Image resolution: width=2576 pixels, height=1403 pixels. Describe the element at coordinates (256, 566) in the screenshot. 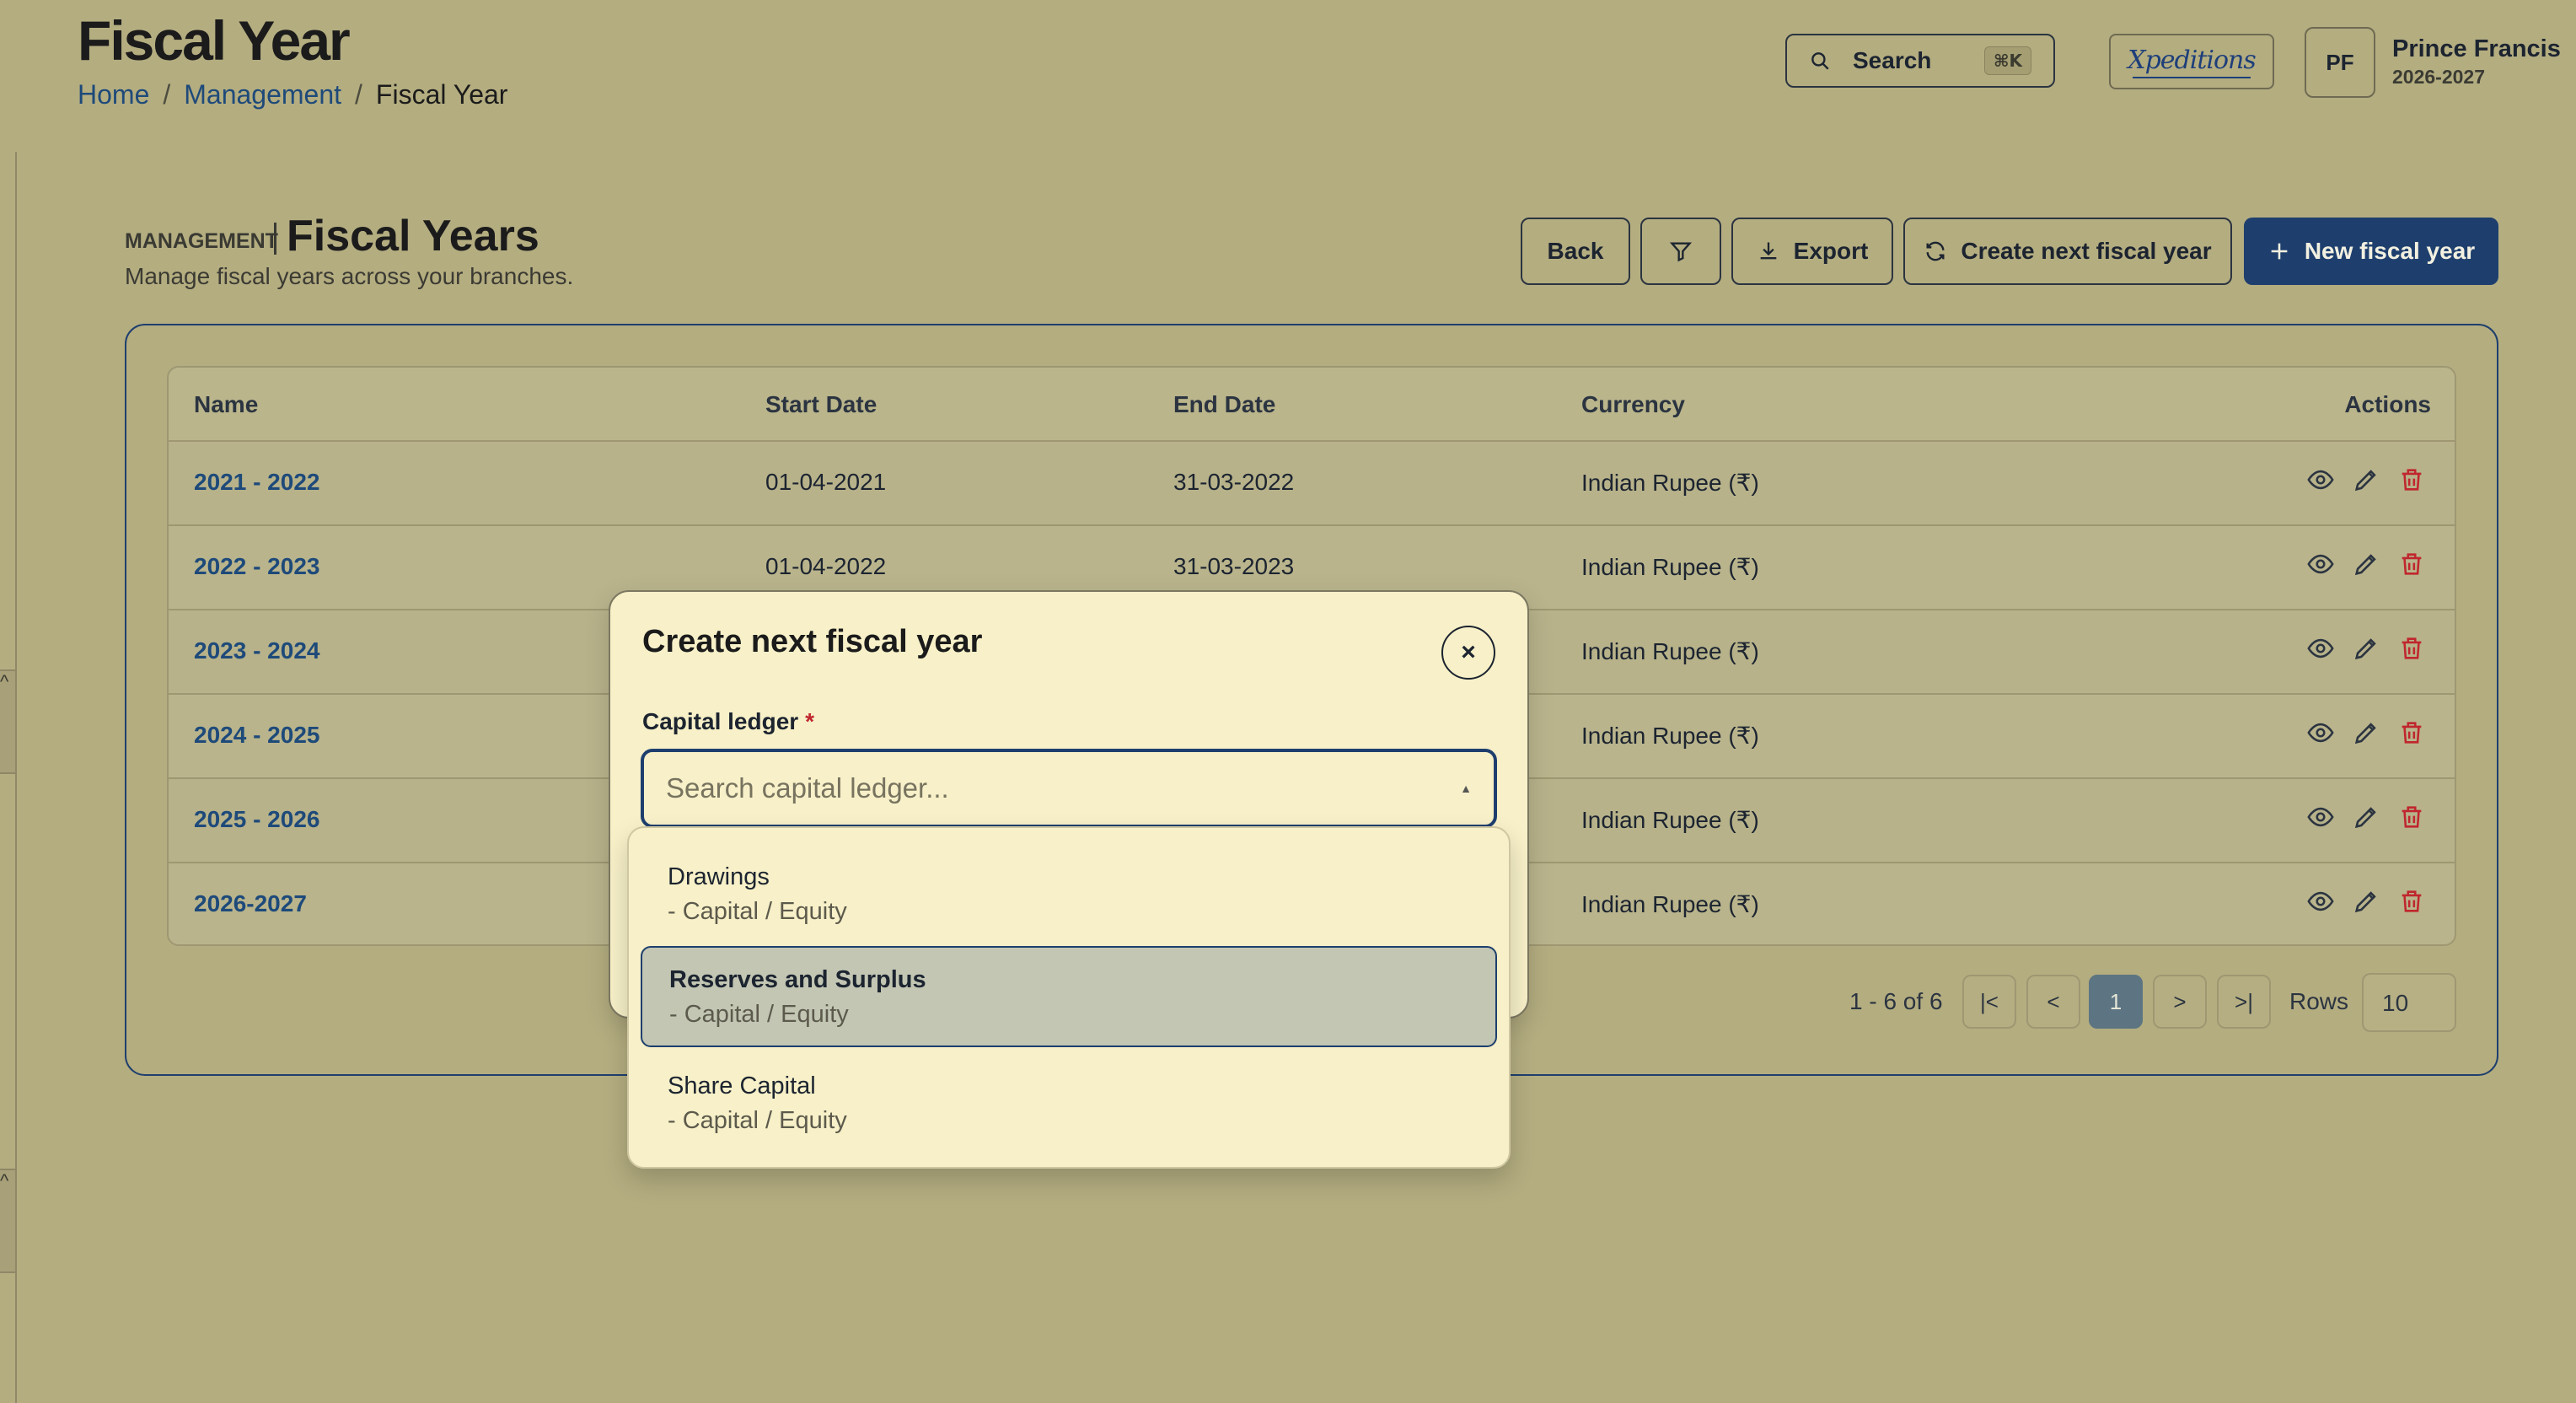

I see `fiscal-year-name-link: 2022 - 2023` at that location.